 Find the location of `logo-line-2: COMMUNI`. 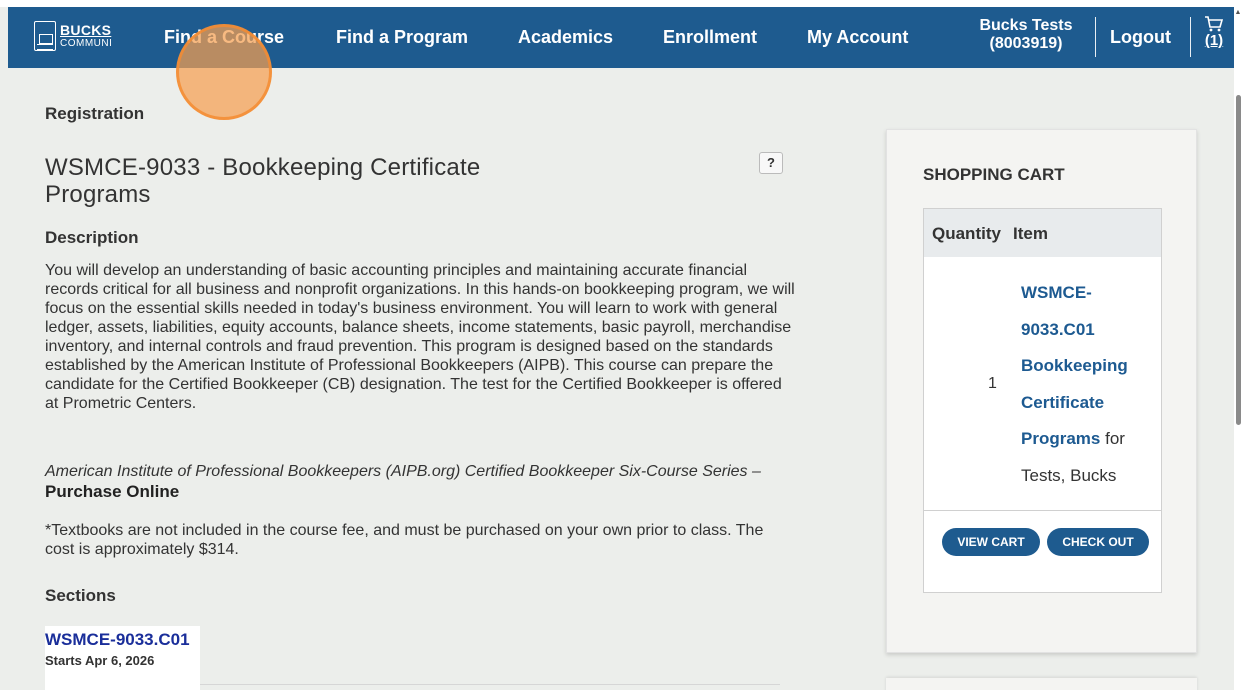

logo-line-2: COMMUNI is located at coordinates (86, 43).